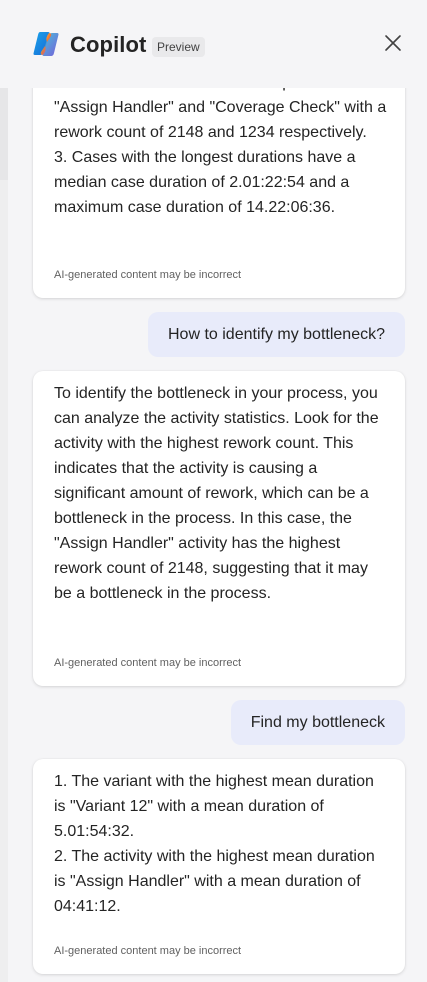 This screenshot has height=982, width=427. I want to click on close-icon, so click(393, 43).